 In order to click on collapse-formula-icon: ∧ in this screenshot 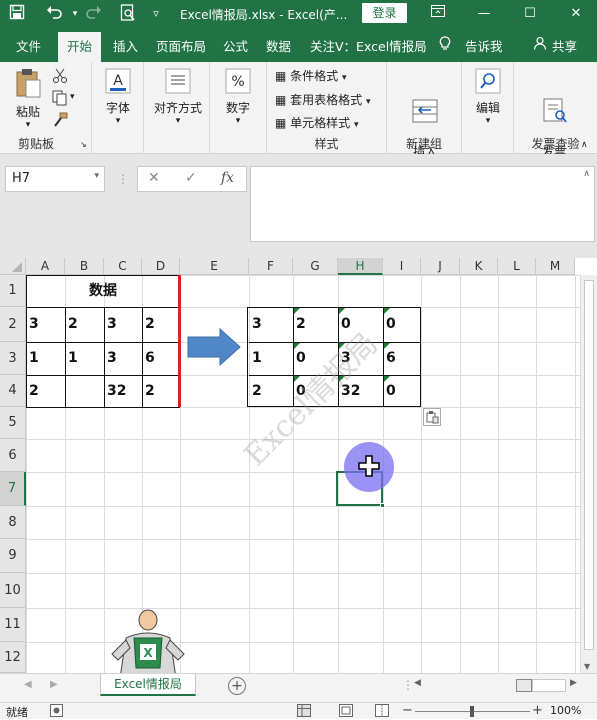, I will do `click(586, 174)`.